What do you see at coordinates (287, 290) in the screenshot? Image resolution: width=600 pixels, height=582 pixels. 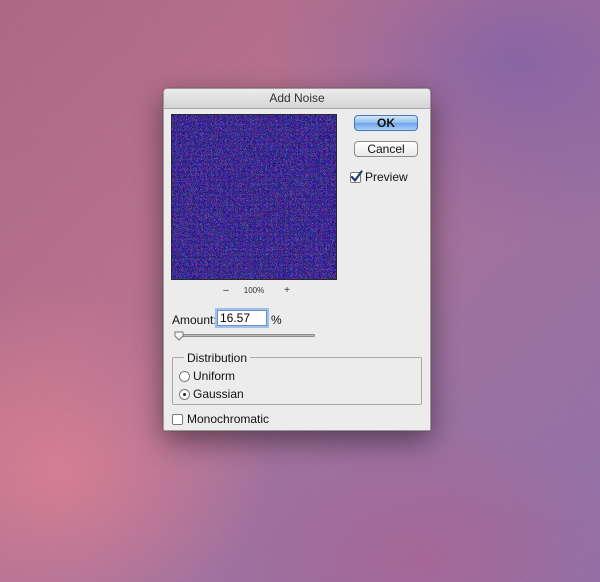 I see `zoom-in-button: +` at bounding box center [287, 290].